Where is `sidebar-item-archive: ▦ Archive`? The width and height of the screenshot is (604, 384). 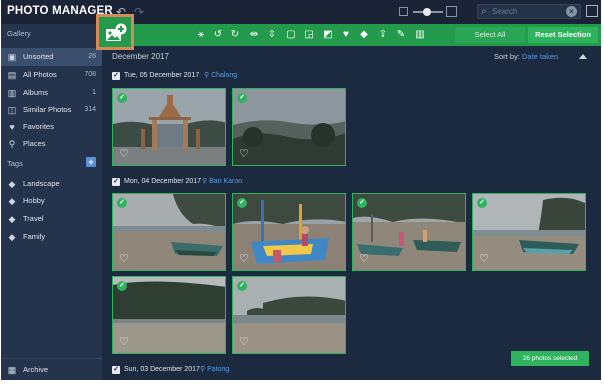
sidebar-item-archive: ▦ Archive is located at coordinates (51, 370).